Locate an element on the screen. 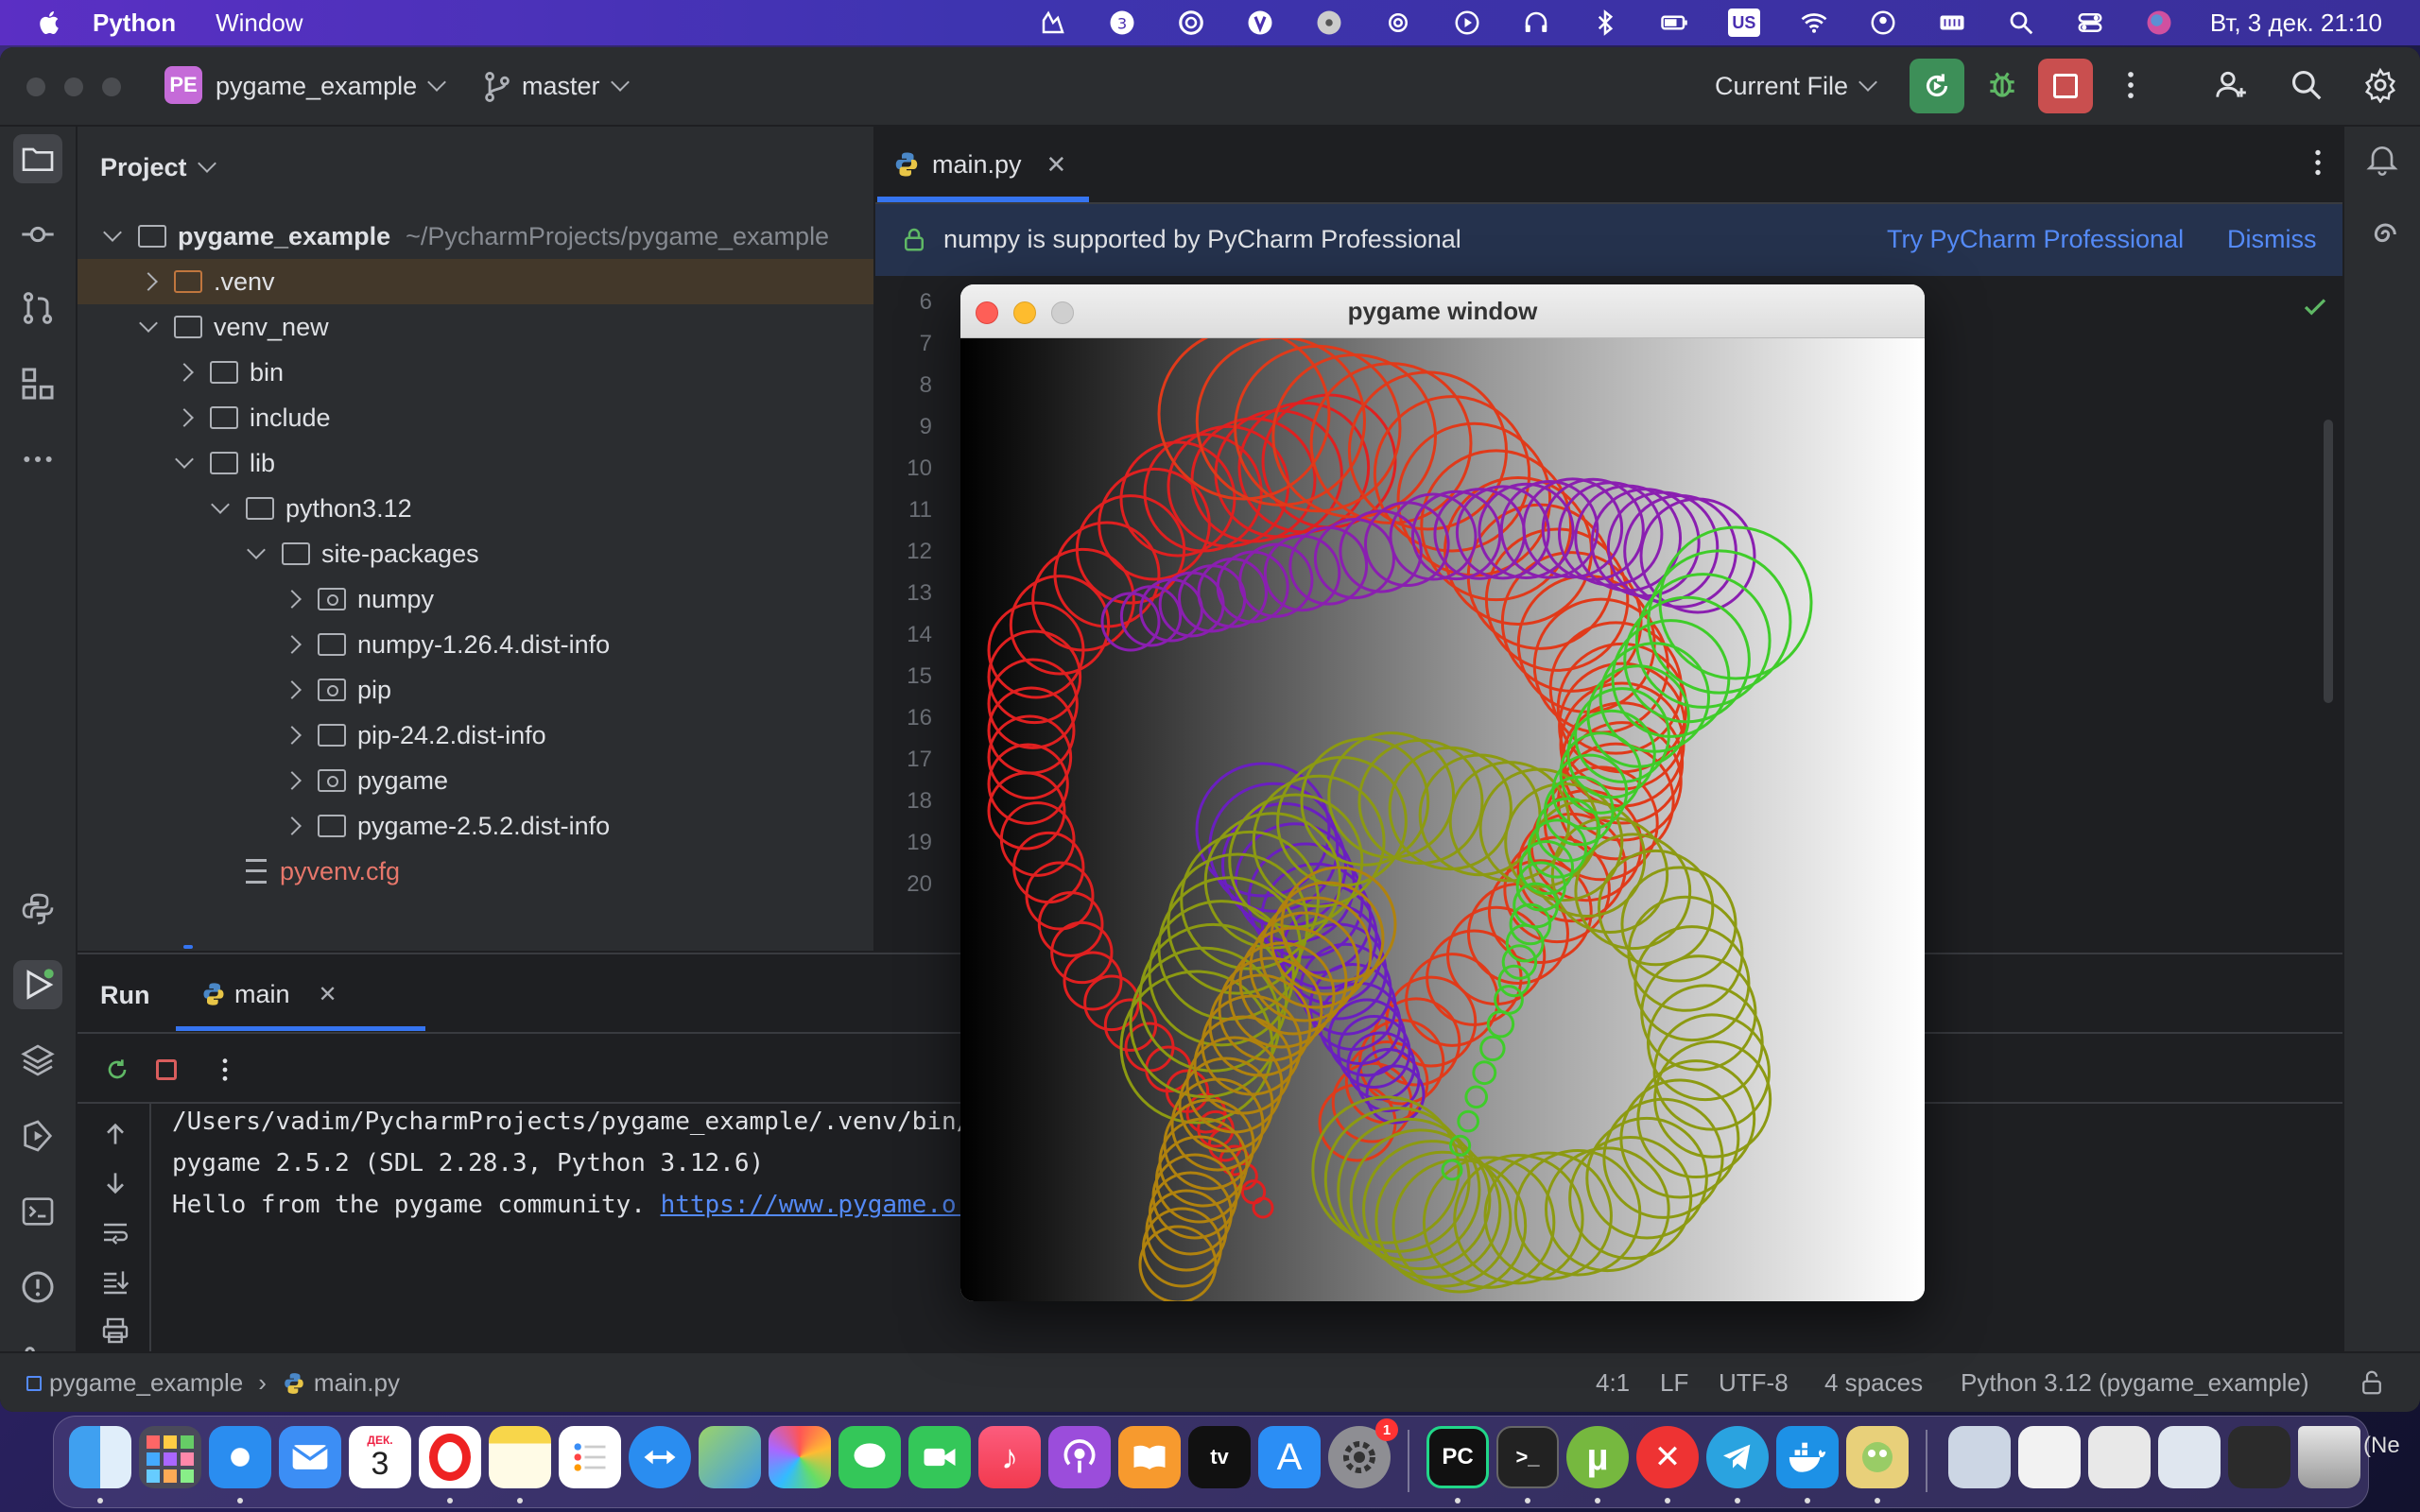  spotlight-search-icon is located at coordinates (2021, 23).